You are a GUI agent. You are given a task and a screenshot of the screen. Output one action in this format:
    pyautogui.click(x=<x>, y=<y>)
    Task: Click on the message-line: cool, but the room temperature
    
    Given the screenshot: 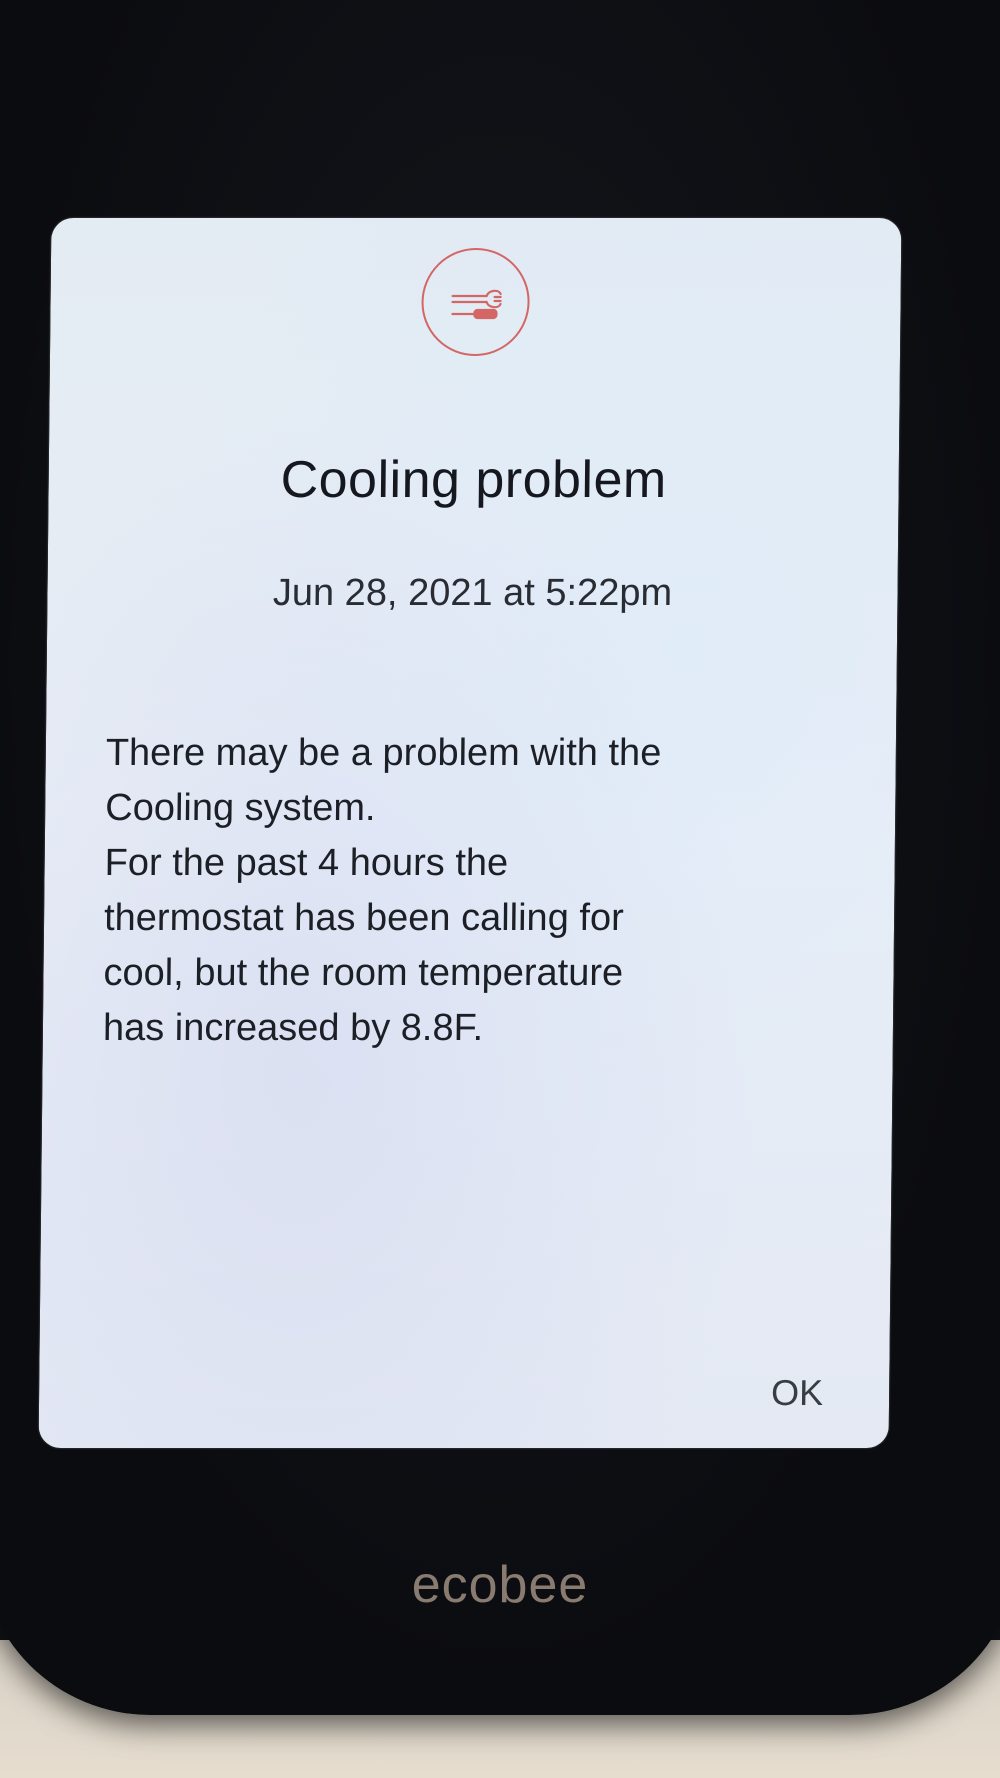 What is the action you would take?
    pyautogui.click(x=363, y=973)
    